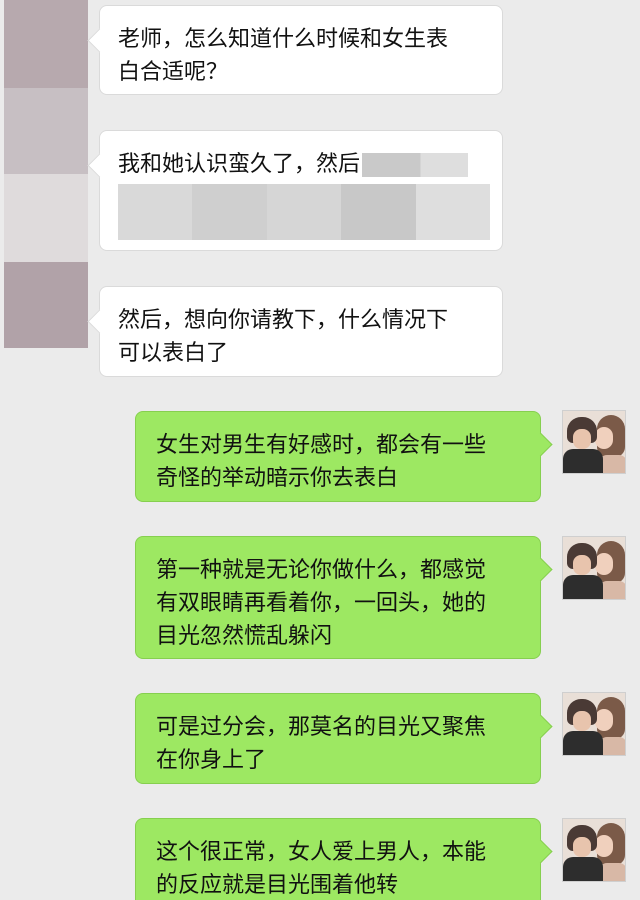  What do you see at coordinates (277, 885) in the screenshot?
I see `message-line: 的反应就是目光围着他转` at bounding box center [277, 885].